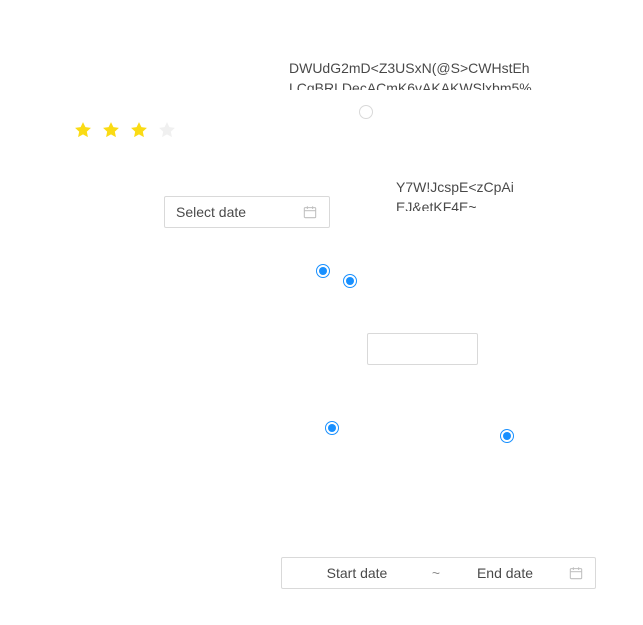 This screenshot has width=643, height=625. What do you see at coordinates (436, 205) in the screenshot?
I see `text-line: EJ&etKF4E~` at bounding box center [436, 205].